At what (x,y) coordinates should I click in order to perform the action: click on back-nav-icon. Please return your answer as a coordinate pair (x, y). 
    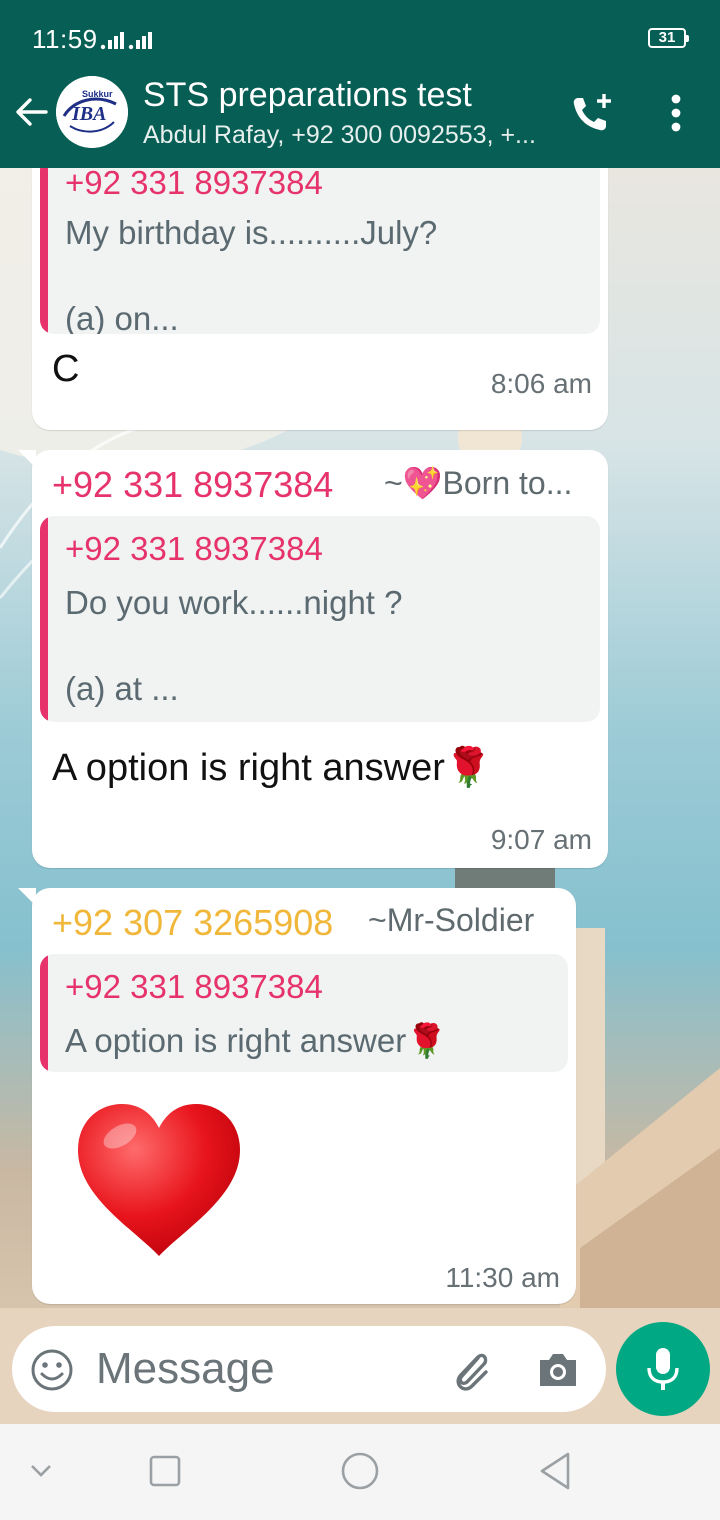
    Looking at the image, I should click on (556, 1472).